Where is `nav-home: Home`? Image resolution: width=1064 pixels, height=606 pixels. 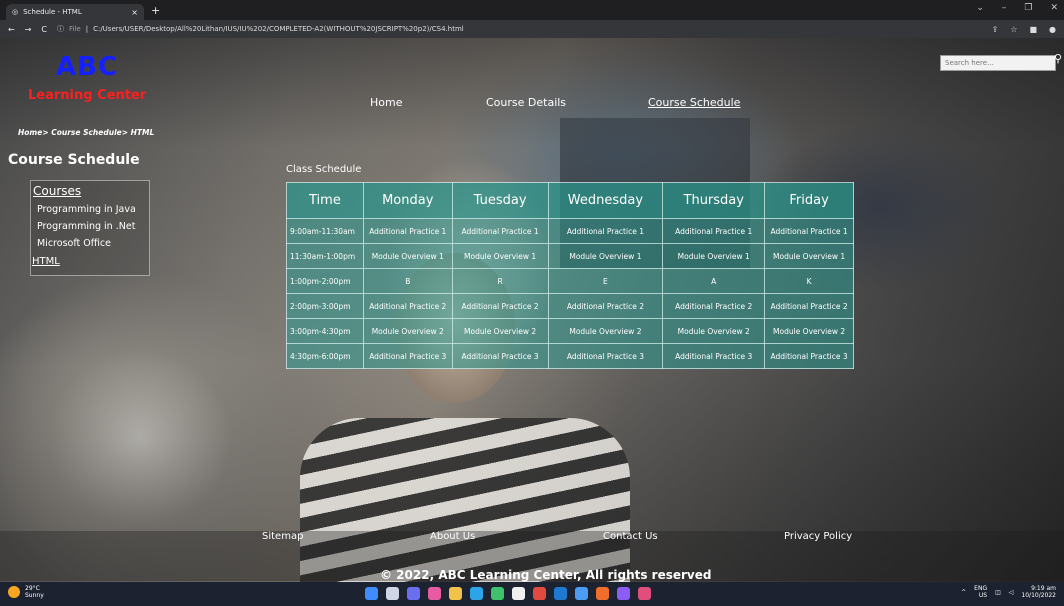 nav-home: Home is located at coordinates (386, 102).